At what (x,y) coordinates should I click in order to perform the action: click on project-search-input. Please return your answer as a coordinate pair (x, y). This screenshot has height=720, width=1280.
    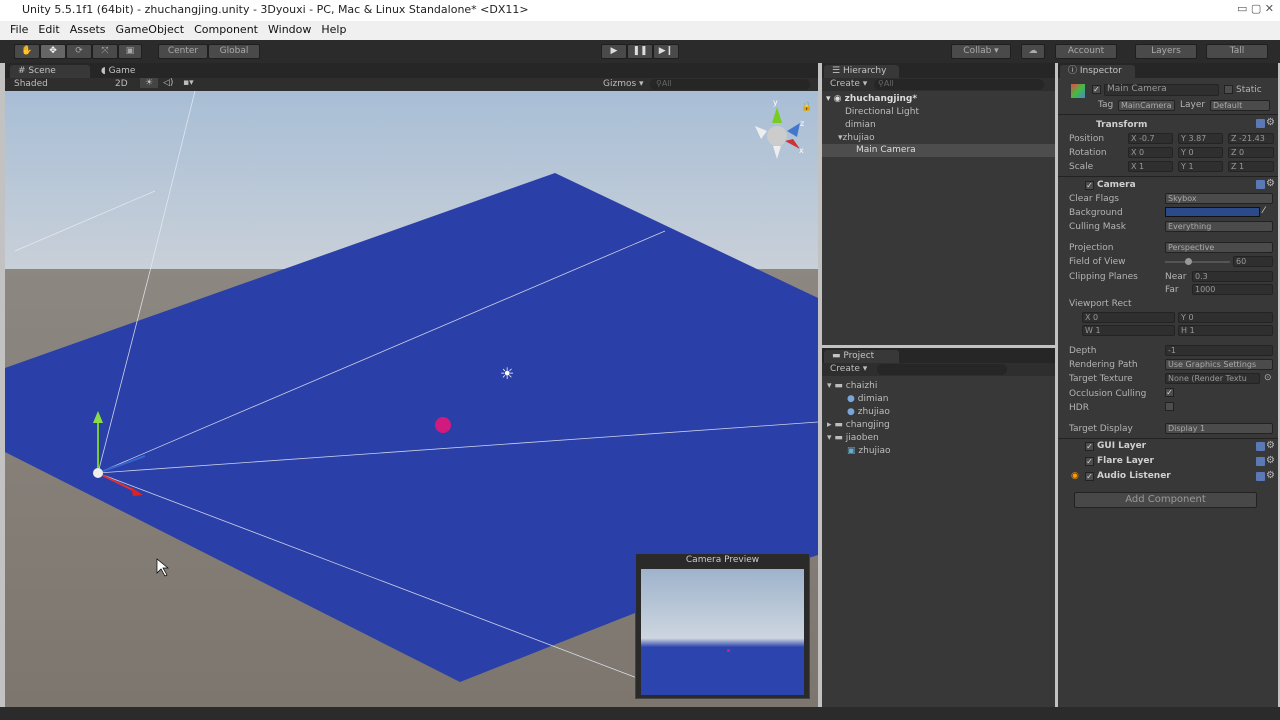
    Looking at the image, I should click on (942, 369).